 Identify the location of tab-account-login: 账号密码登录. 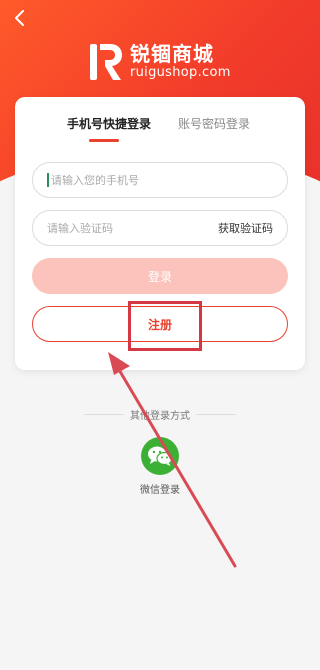
(214, 123).